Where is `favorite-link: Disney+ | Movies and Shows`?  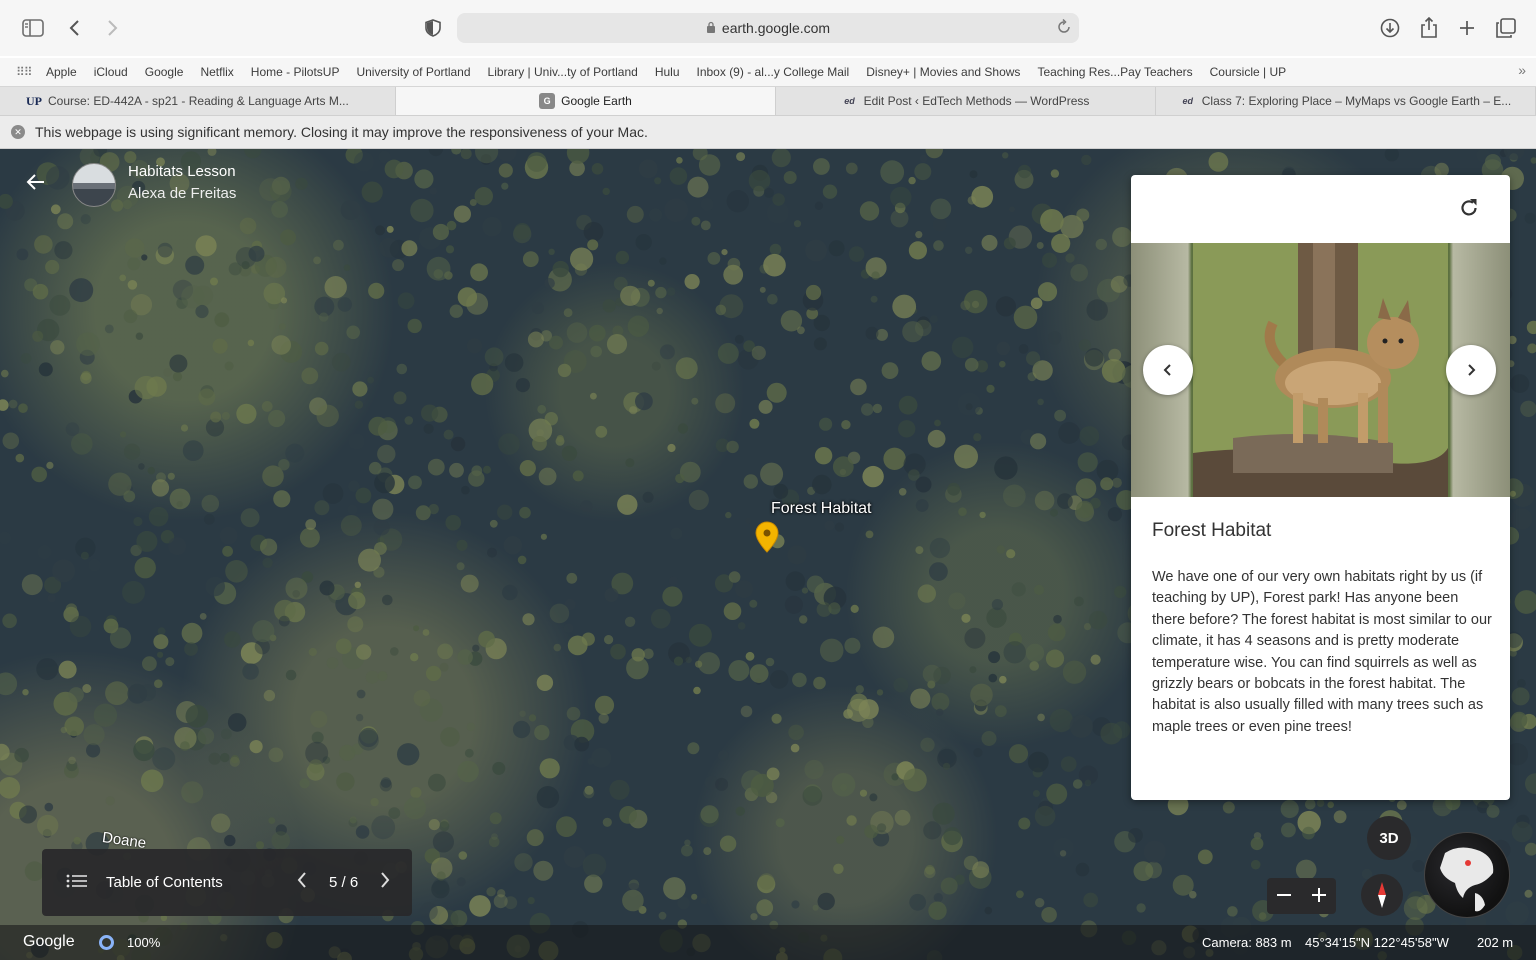 favorite-link: Disney+ | Movies and Shows is located at coordinates (943, 72).